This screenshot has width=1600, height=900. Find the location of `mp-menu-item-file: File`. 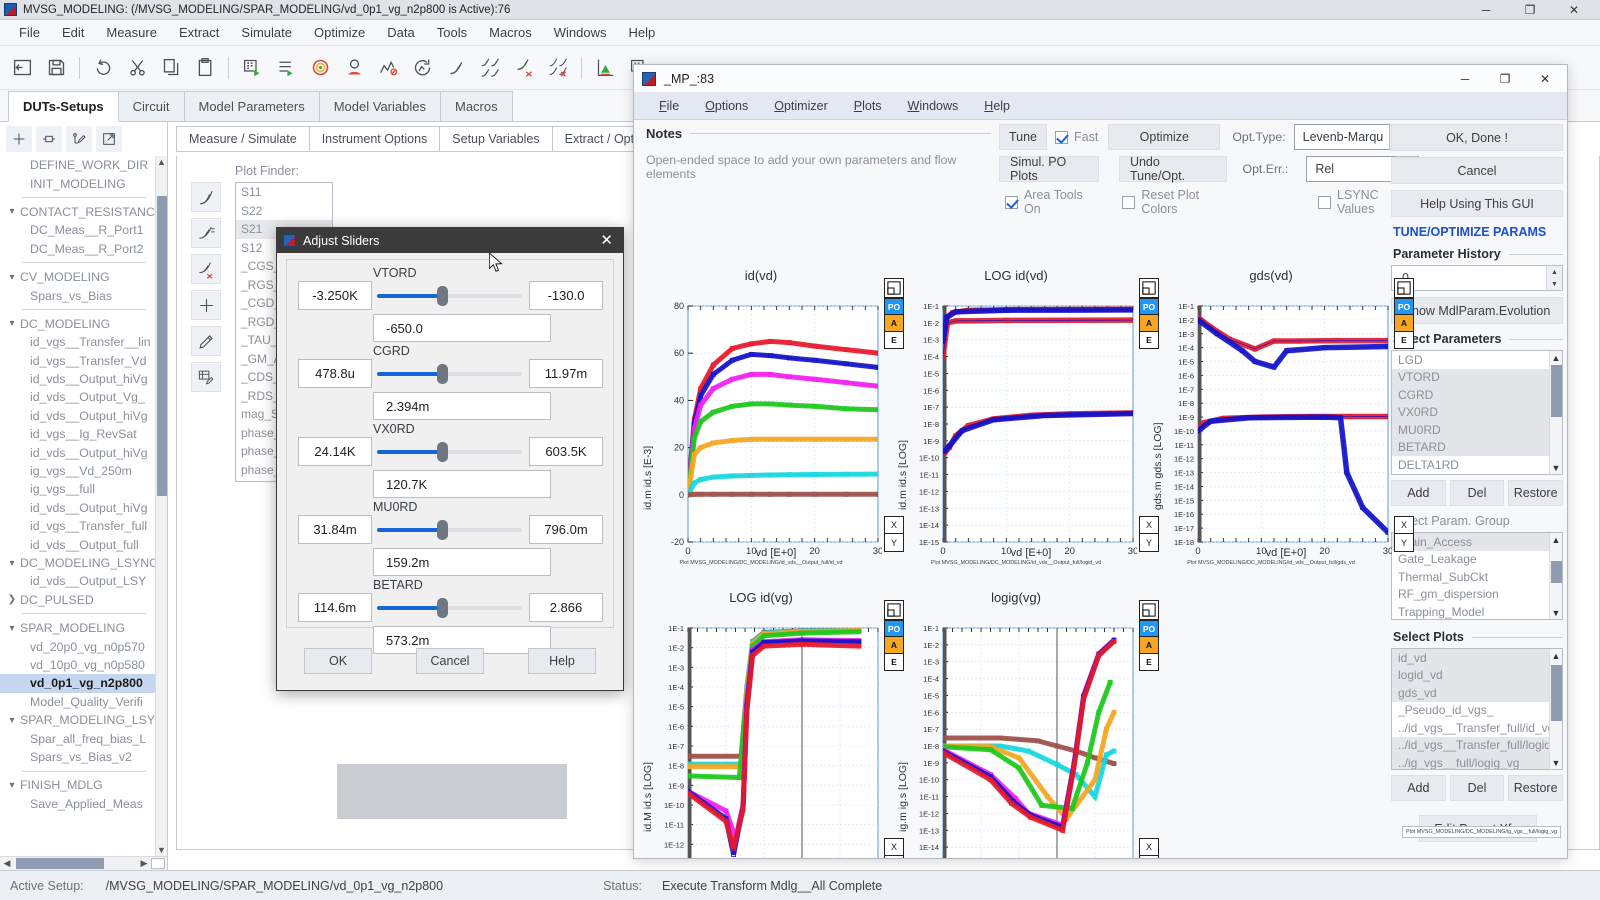

mp-menu-item-file: File is located at coordinates (669, 106).